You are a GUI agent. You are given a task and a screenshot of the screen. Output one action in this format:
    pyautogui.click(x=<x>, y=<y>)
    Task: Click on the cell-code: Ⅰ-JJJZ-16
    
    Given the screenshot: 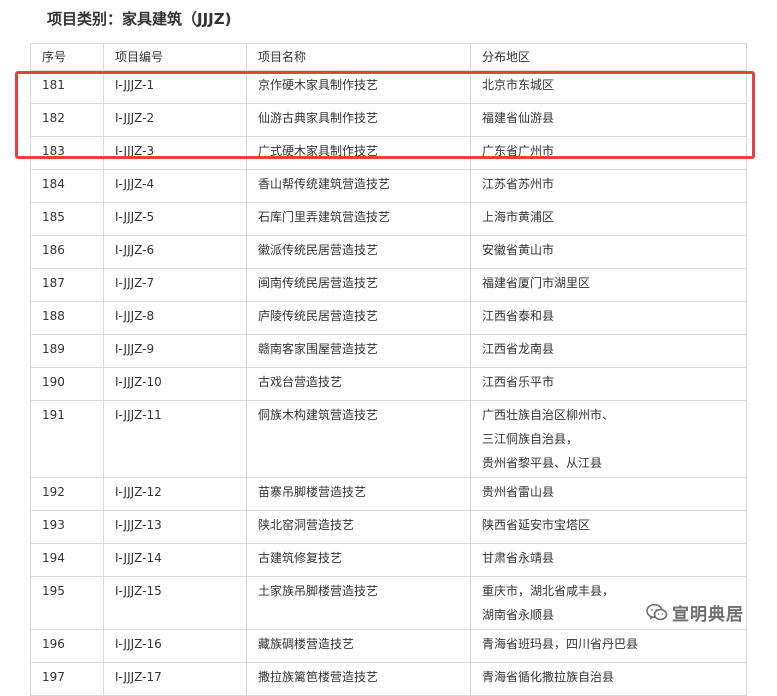 What is the action you would take?
    pyautogui.click(x=175, y=646)
    